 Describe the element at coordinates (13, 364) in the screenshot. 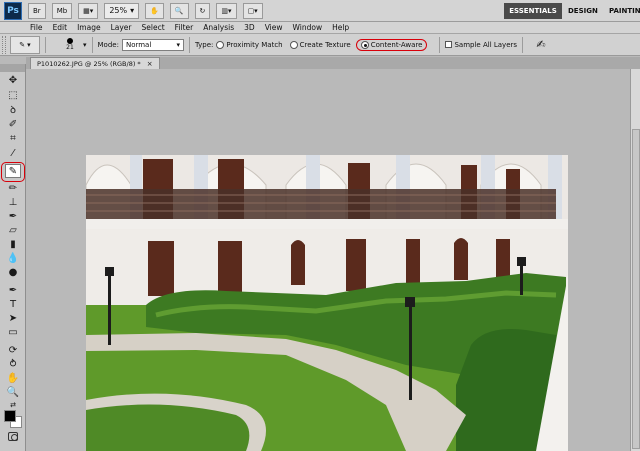

I see `3d-orbit-tool-icon: ⥁` at that location.